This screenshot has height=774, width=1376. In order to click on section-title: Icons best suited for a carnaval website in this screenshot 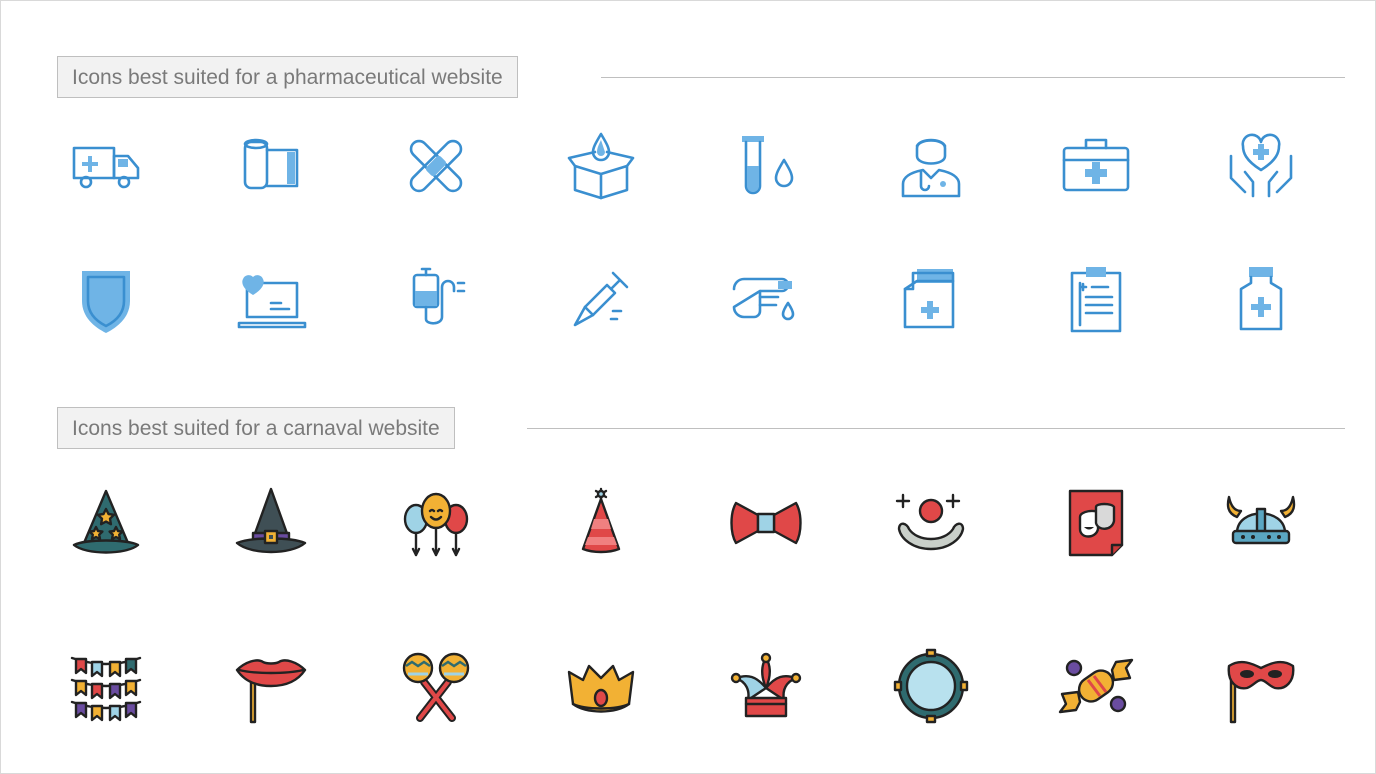, I will do `click(256, 428)`.